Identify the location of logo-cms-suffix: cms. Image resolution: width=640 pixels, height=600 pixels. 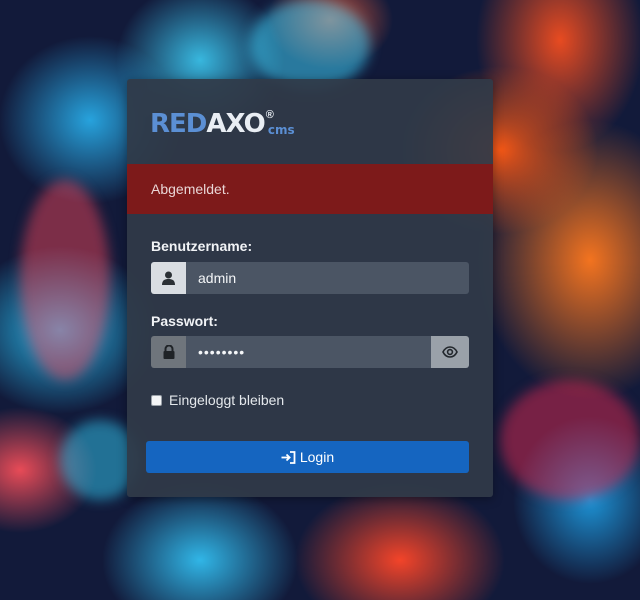
(281, 130).